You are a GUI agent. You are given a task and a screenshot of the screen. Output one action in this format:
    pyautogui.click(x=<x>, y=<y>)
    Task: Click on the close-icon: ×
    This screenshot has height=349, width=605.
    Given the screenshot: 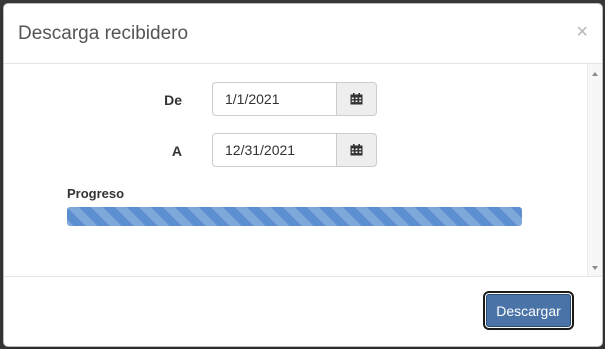 What is the action you would take?
    pyautogui.click(x=582, y=32)
    